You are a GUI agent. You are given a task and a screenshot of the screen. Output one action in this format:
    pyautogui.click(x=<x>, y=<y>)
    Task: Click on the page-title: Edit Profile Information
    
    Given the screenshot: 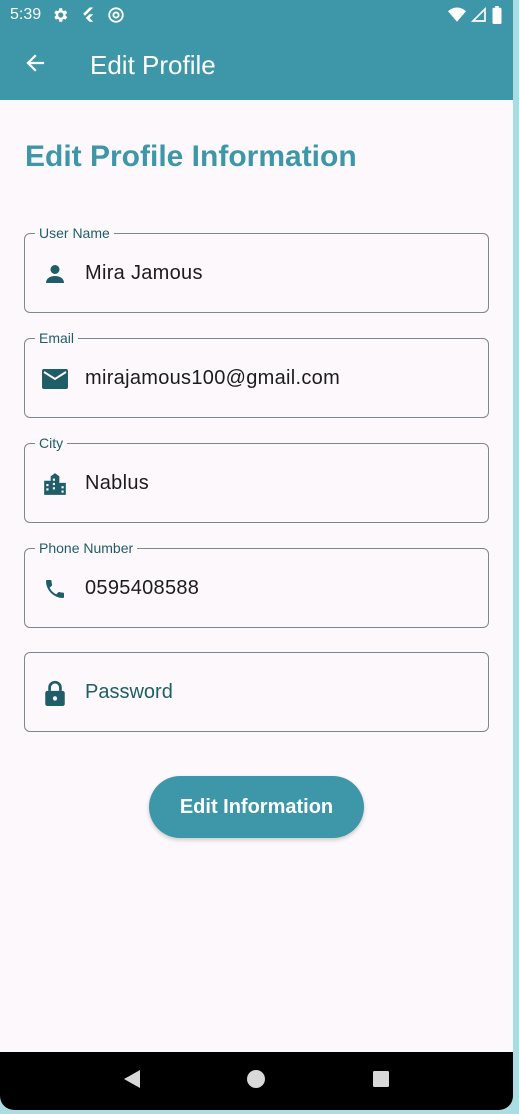 What is the action you would take?
    pyautogui.click(x=191, y=156)
    